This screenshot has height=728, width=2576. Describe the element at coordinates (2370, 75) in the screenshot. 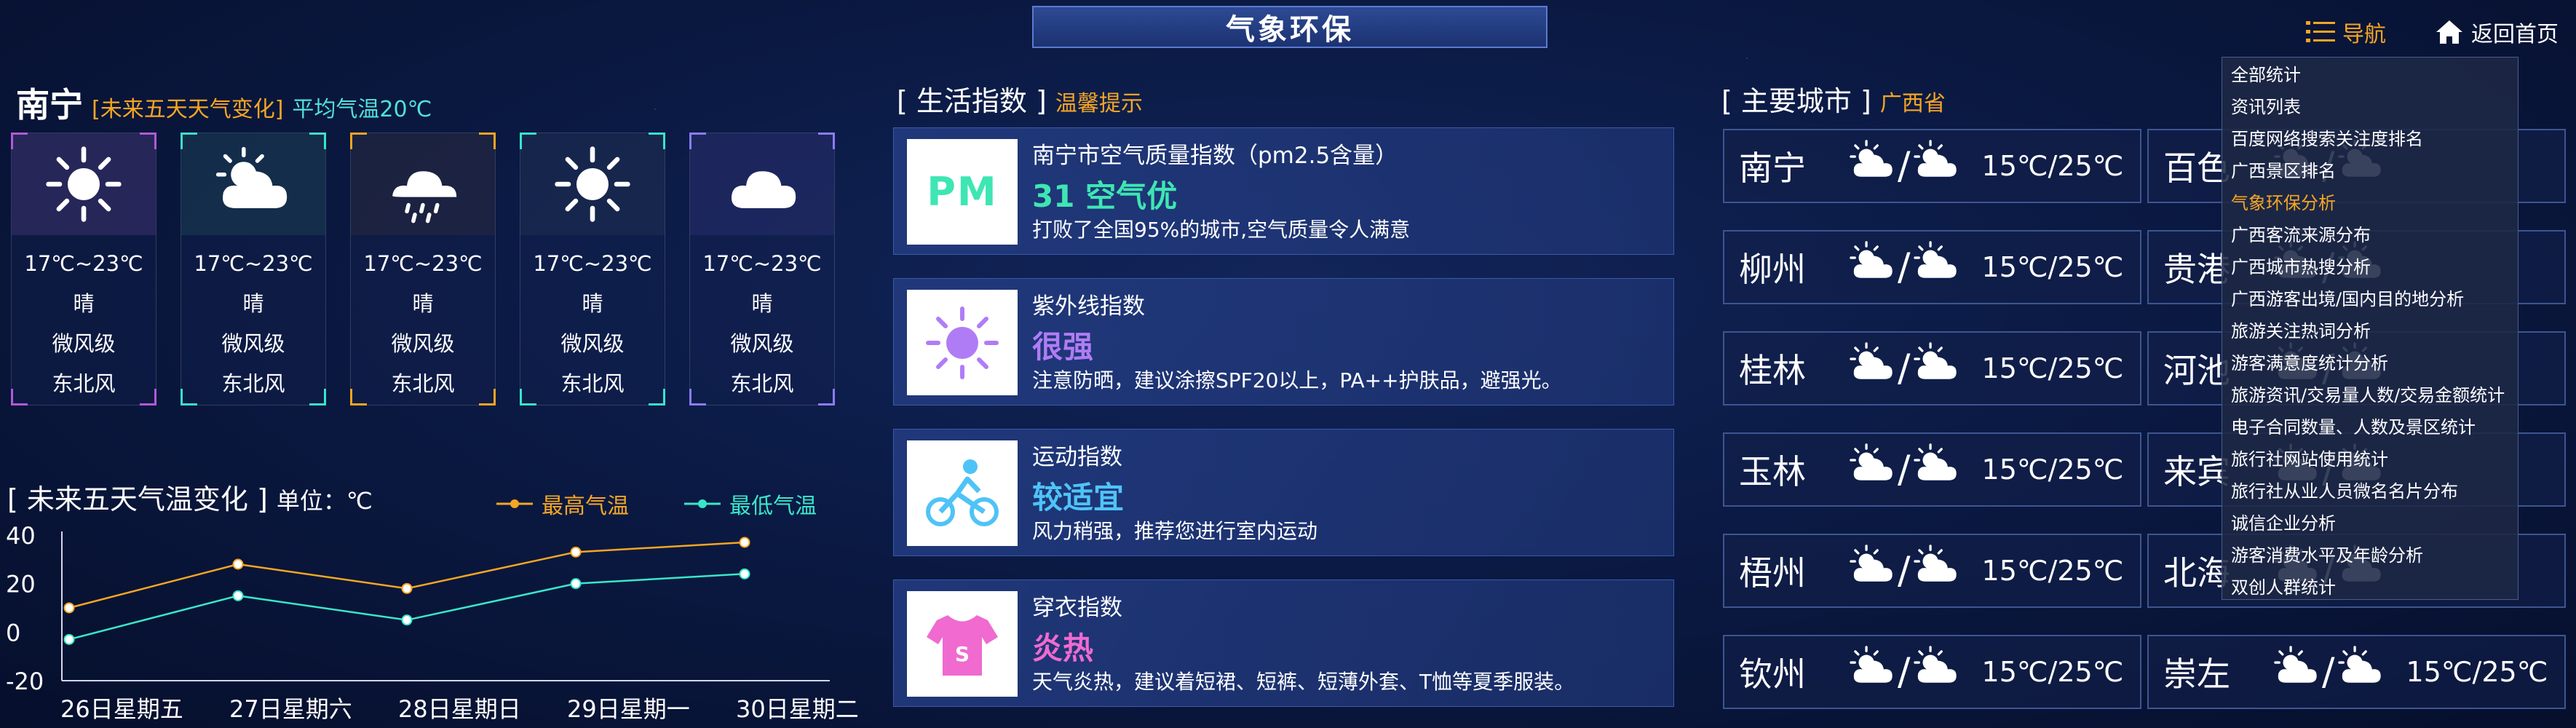

I see `nav-menu-item: 全部统计` at that location.